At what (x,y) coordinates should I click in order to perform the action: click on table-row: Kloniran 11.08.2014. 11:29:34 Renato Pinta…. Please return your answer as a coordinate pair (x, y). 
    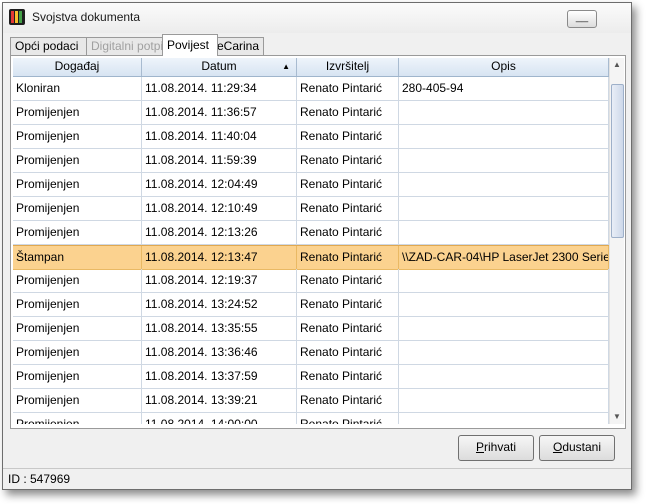
    Looking at the image, I should click on (311, 89).